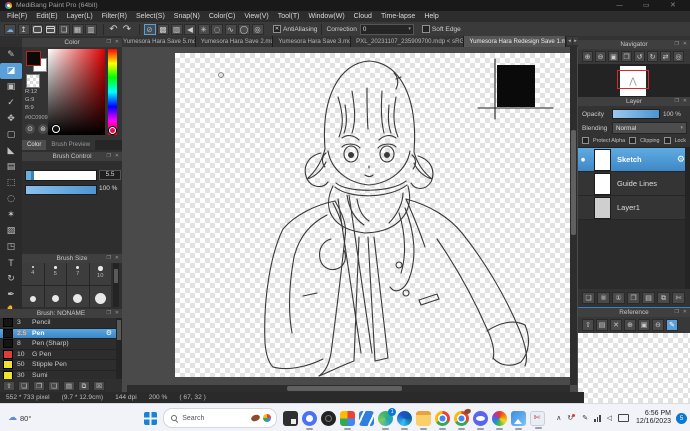 The height and width of the screenshot is (431, 690). Describe the element at coordinates (76, 92) in the screenshot. I see `saturation-value-picker` at that location.